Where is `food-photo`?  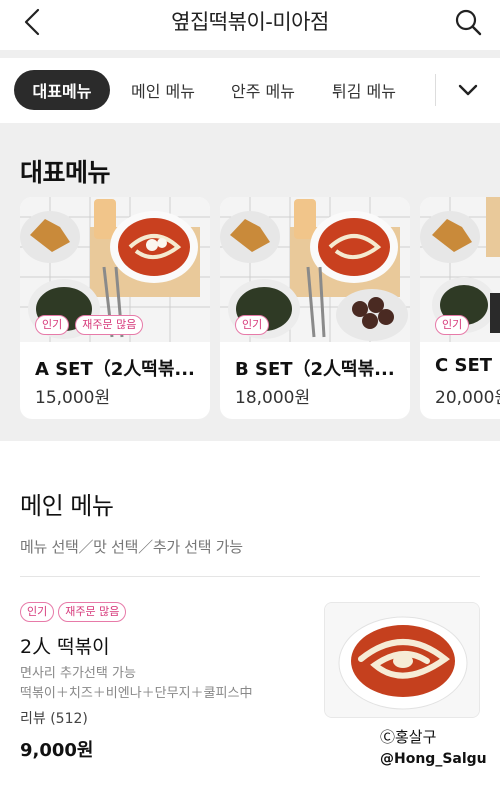
food-photo is located at coordinates (402, 660).